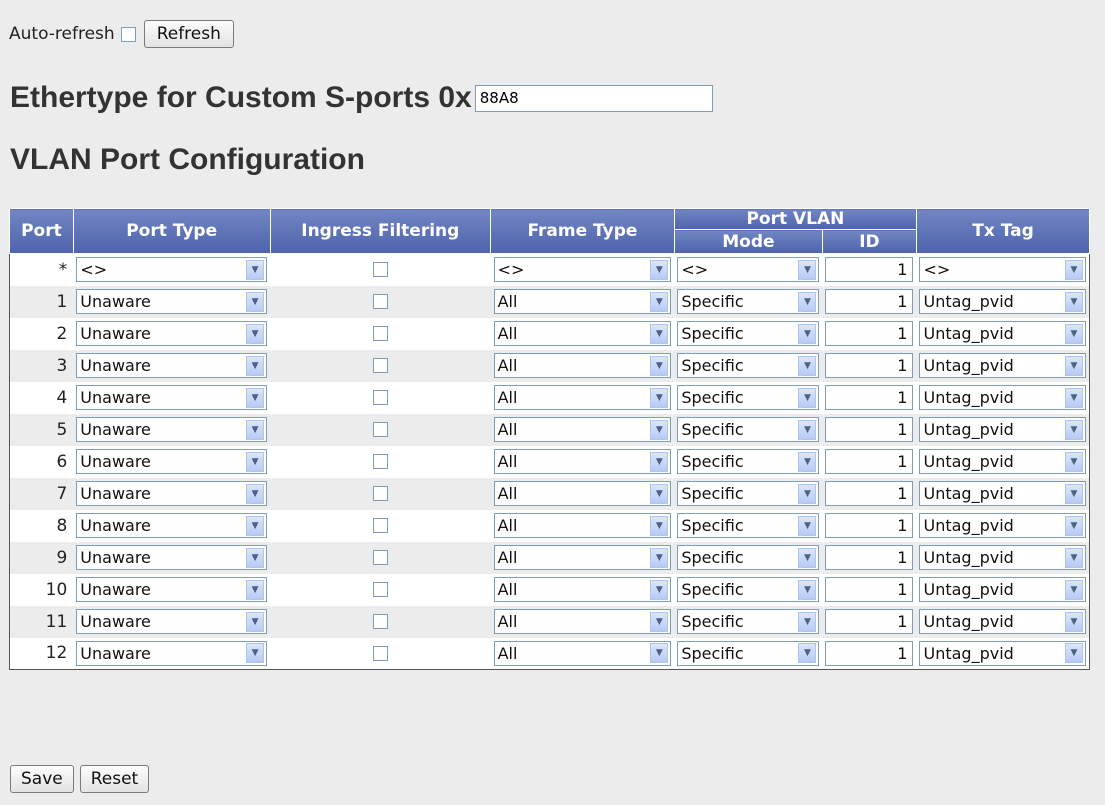 The height and width of the screenshot is (805, 1105). I want to click on frame-type-select-value: All, so click(507, 589).